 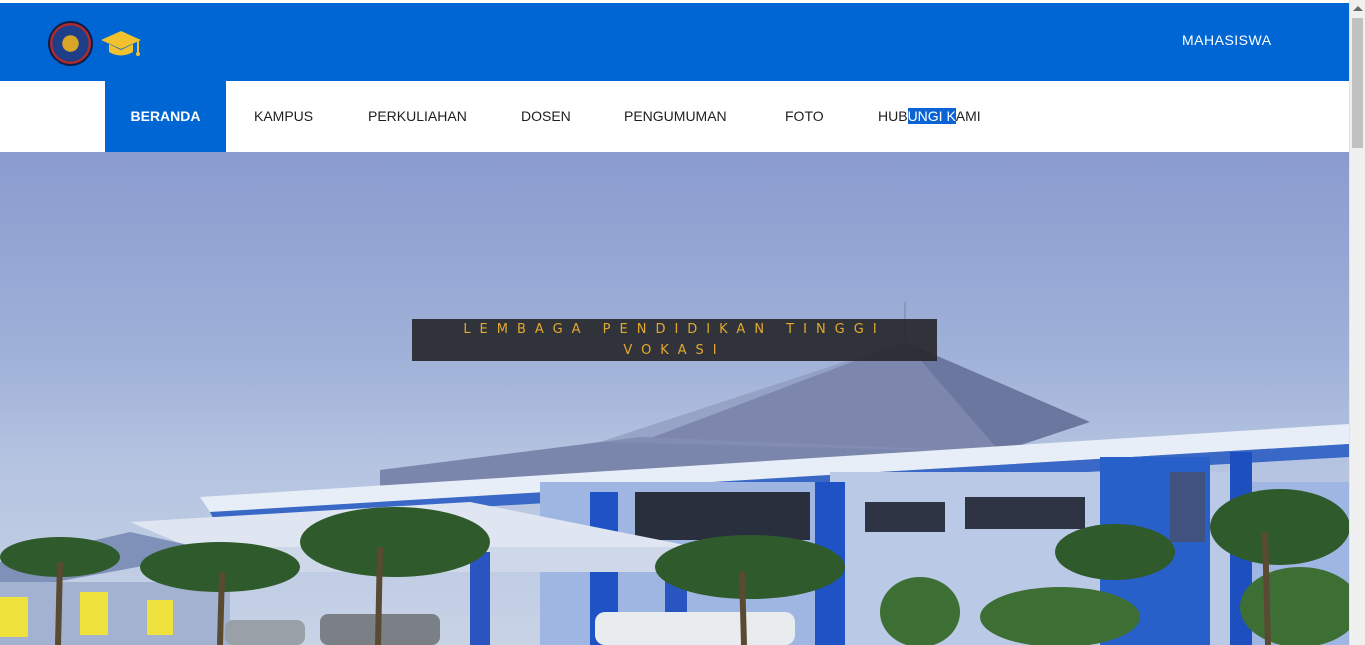 What do you see at coordinates (1357, 322) in the screenshot?
I see `vertical-scrollbar` at bounding box center [1357, 322].